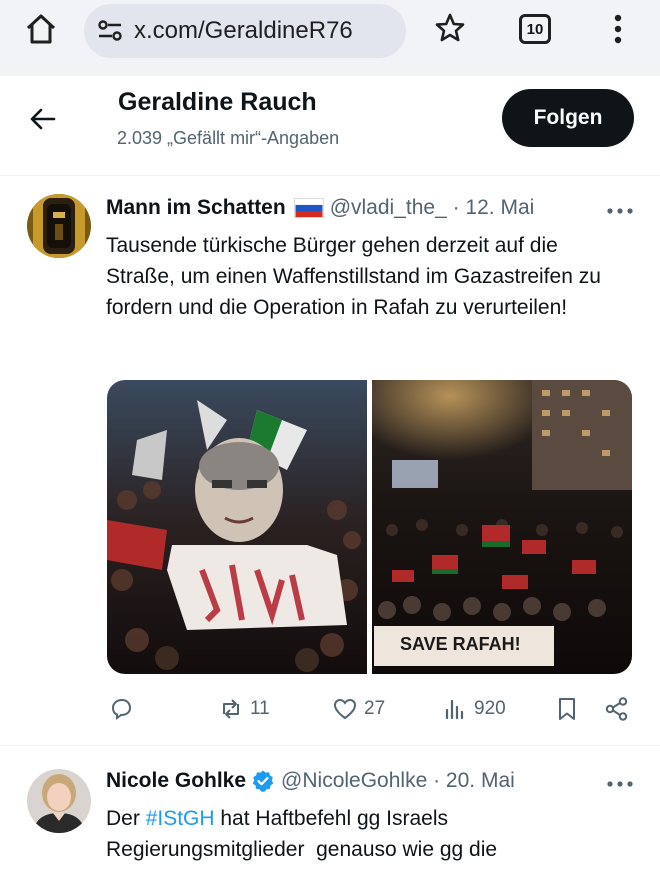 The width and height of the screenshot is (660, 880). Describe the element at coordinates (490, 708) in the screenshot. I see `views-count: 920` at that location.